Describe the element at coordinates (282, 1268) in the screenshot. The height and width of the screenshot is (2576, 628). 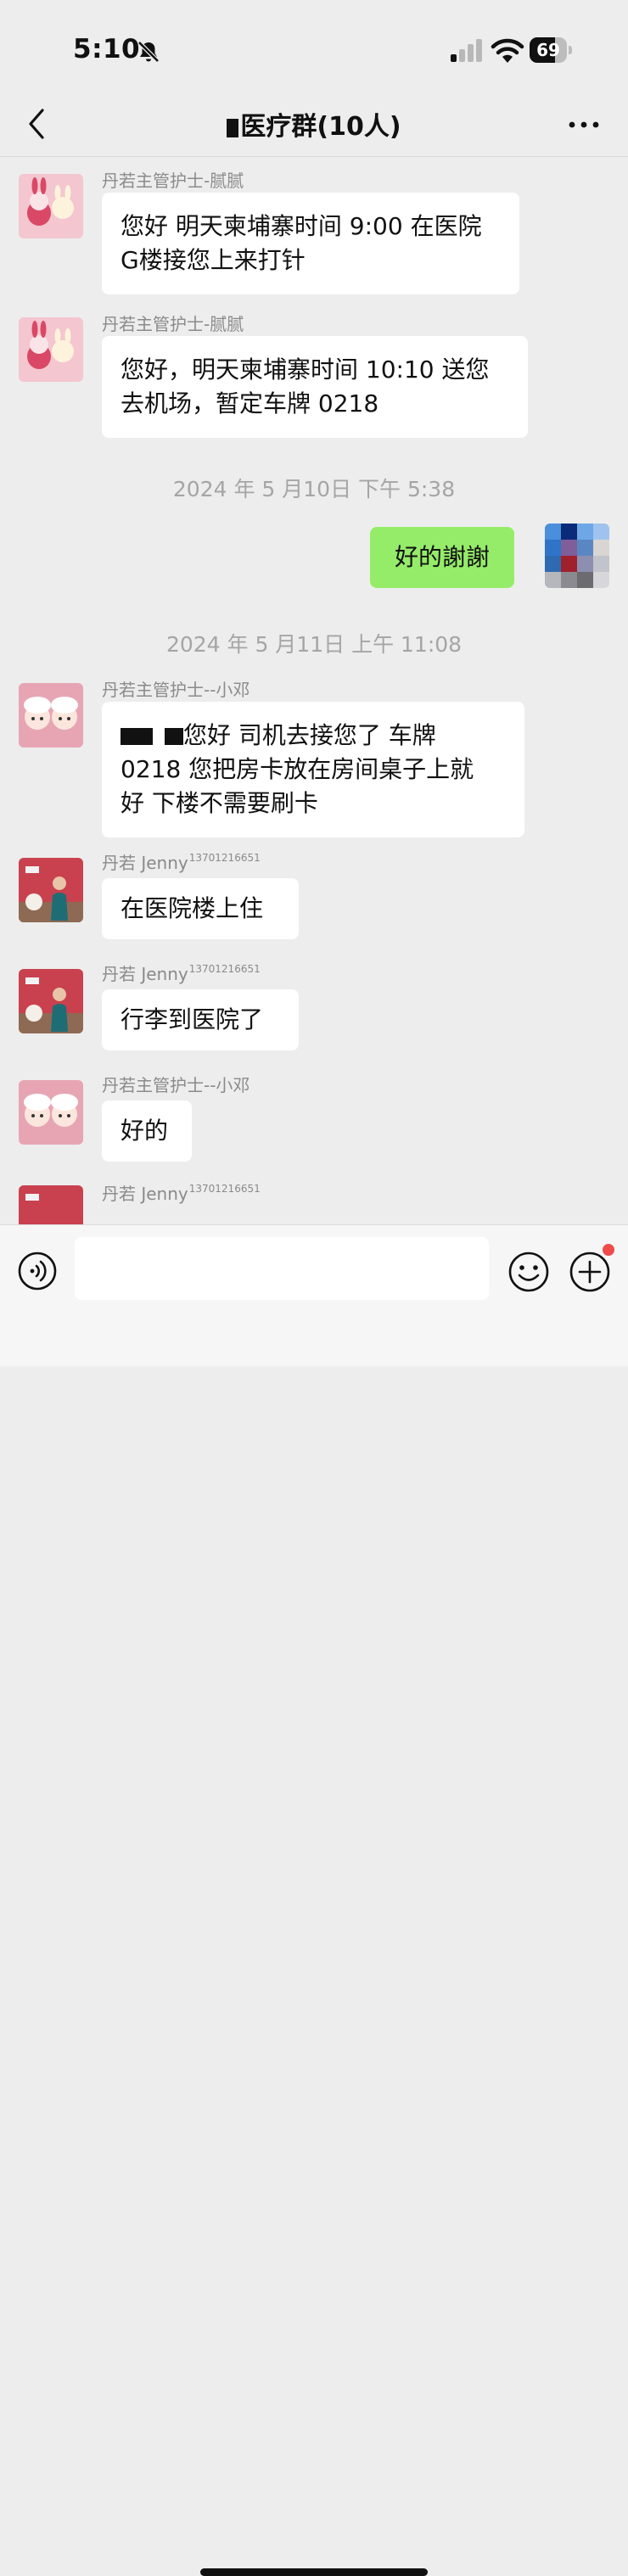
I see `message-input` at that location.